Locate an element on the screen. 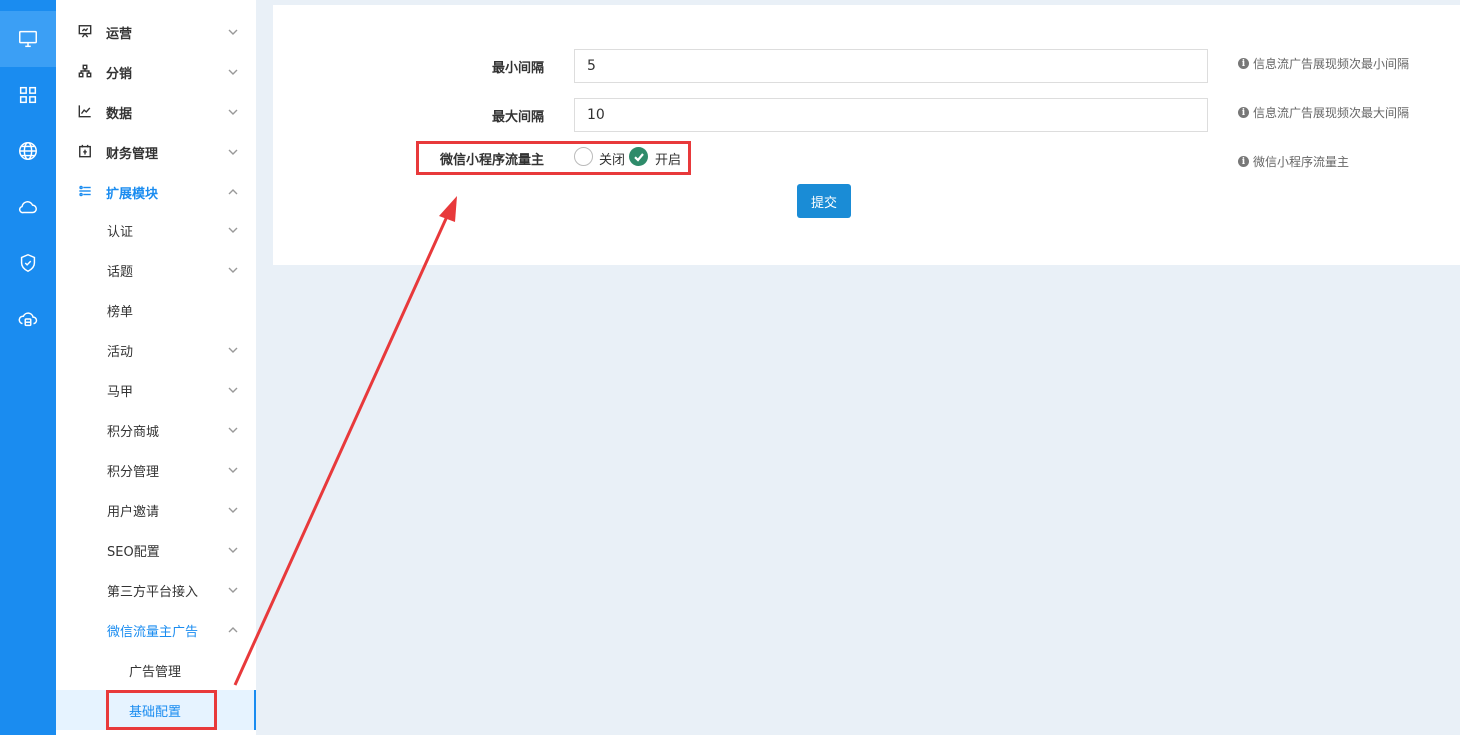  sidebar-item-label: 广告管理 is located at coordinates (155, 672).